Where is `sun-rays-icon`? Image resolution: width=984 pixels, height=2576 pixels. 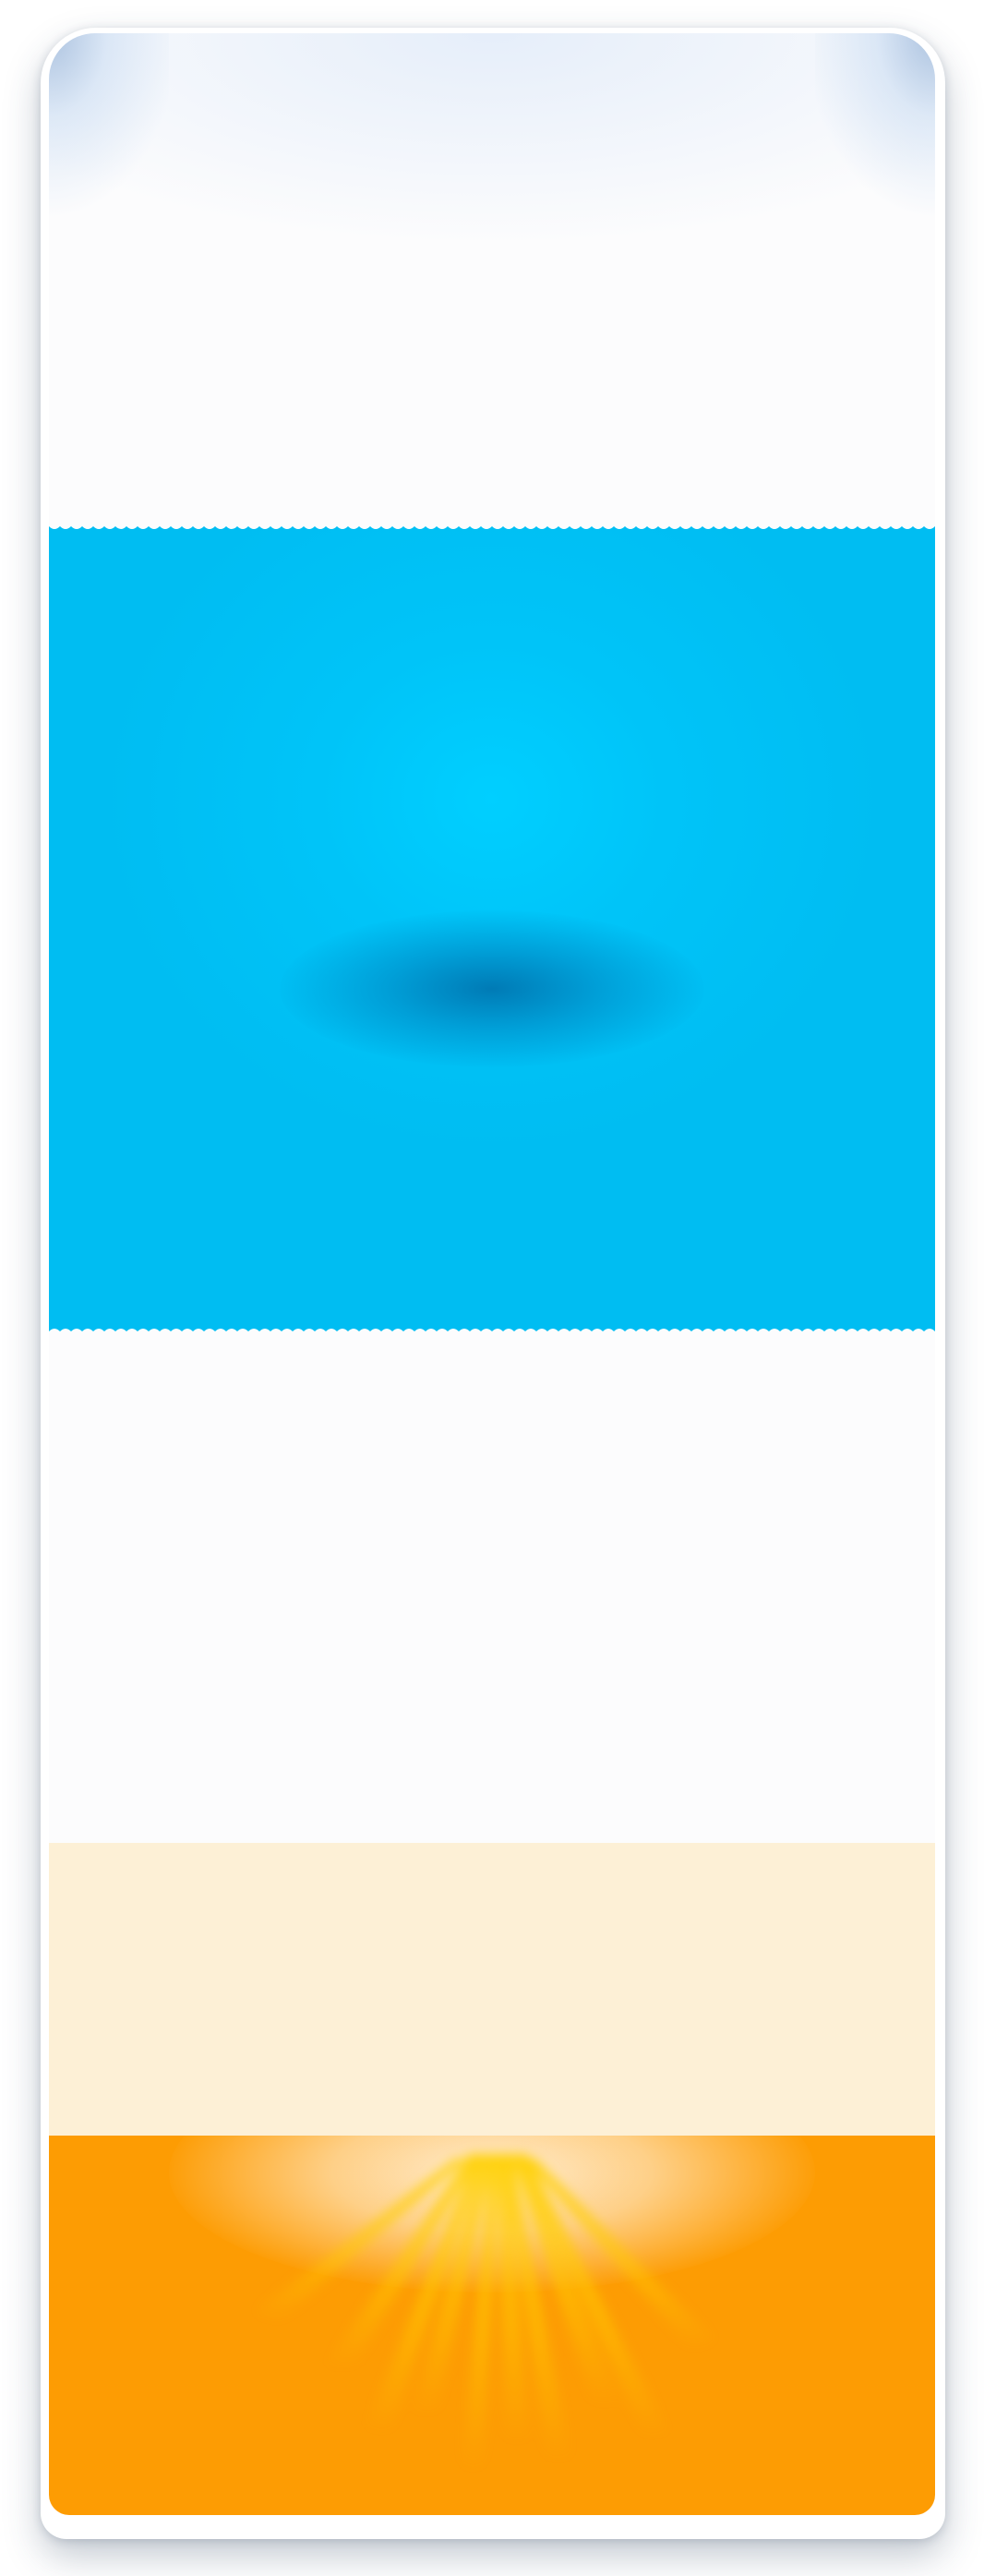
sun-rays-icon is located at coordinates (485, 2311).